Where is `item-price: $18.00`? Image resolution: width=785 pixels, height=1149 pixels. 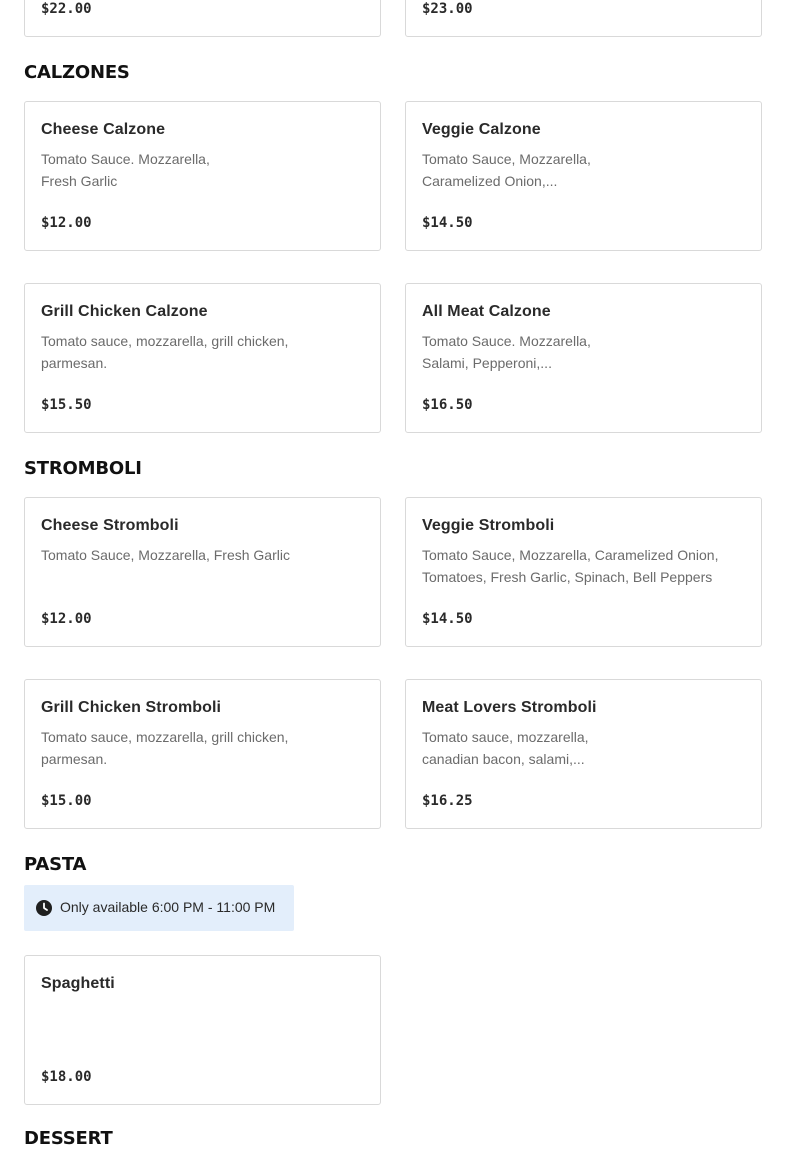 item-price: $18.00 is located at coordinates (66, 1077).